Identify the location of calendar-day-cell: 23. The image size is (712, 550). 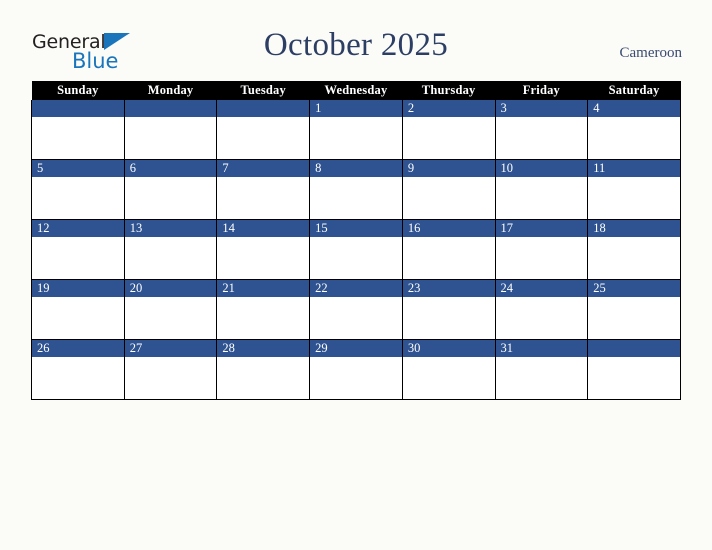
(448, 309).